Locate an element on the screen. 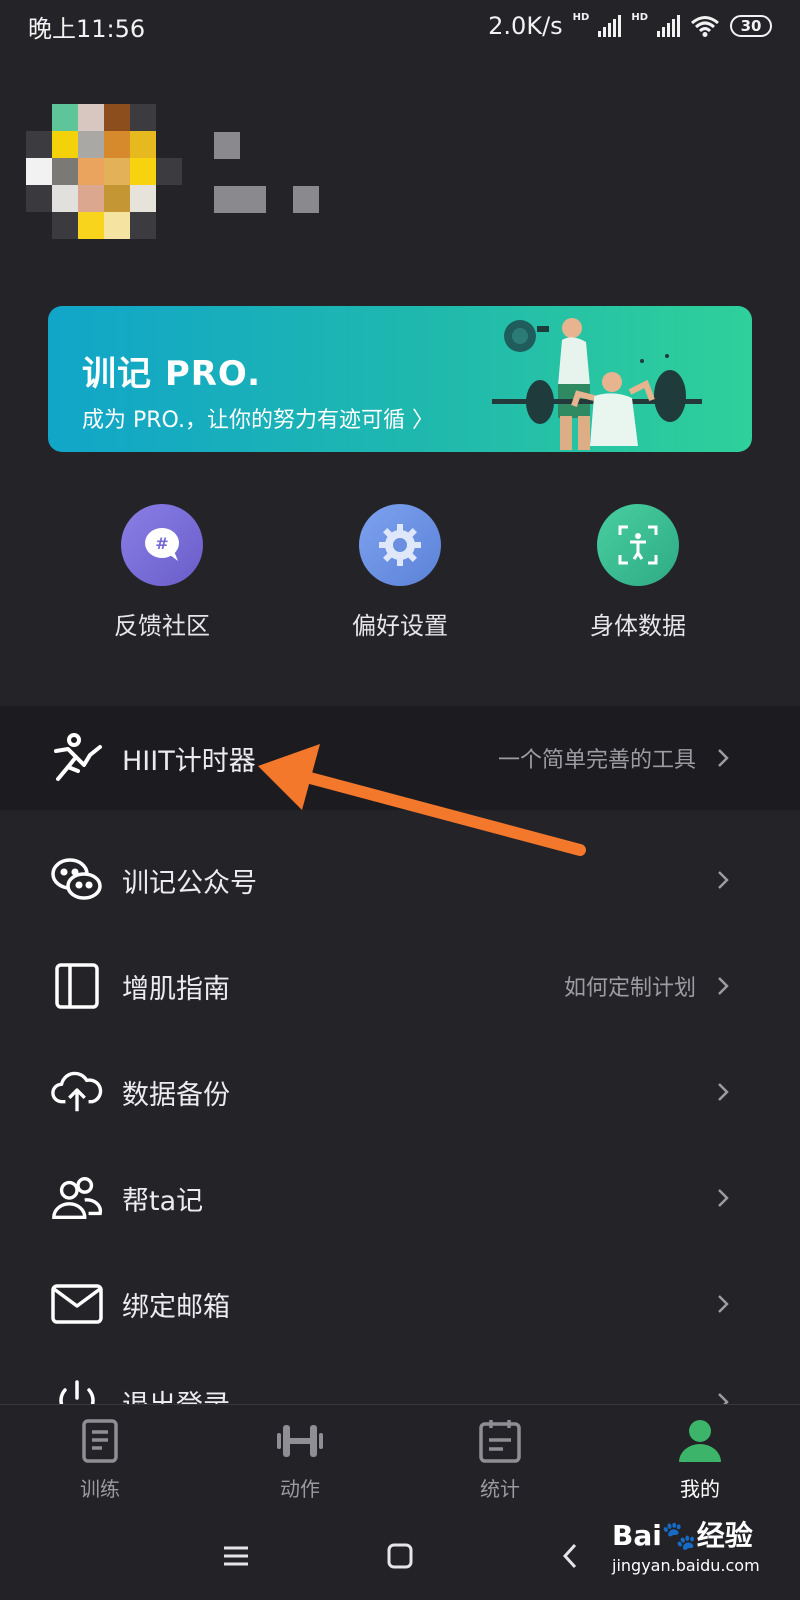  menu-nav-button is located at coordinates (236, 1556).